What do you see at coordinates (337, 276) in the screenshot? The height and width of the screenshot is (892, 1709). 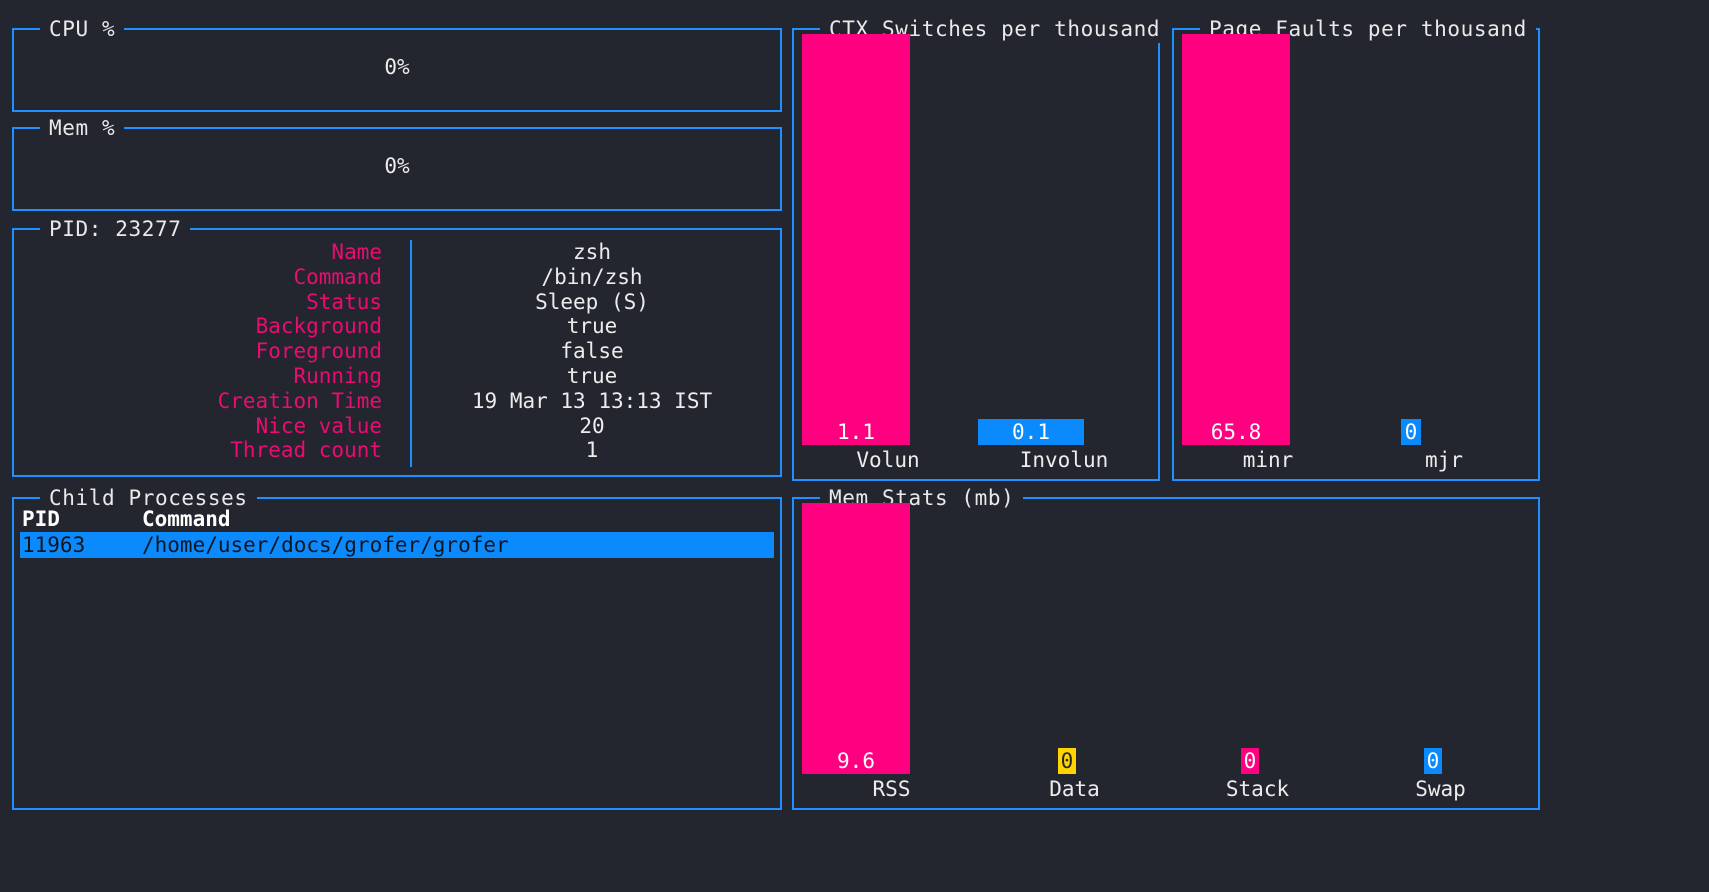 I see `pid-info-key: Command` at bounding box center [337, 276].